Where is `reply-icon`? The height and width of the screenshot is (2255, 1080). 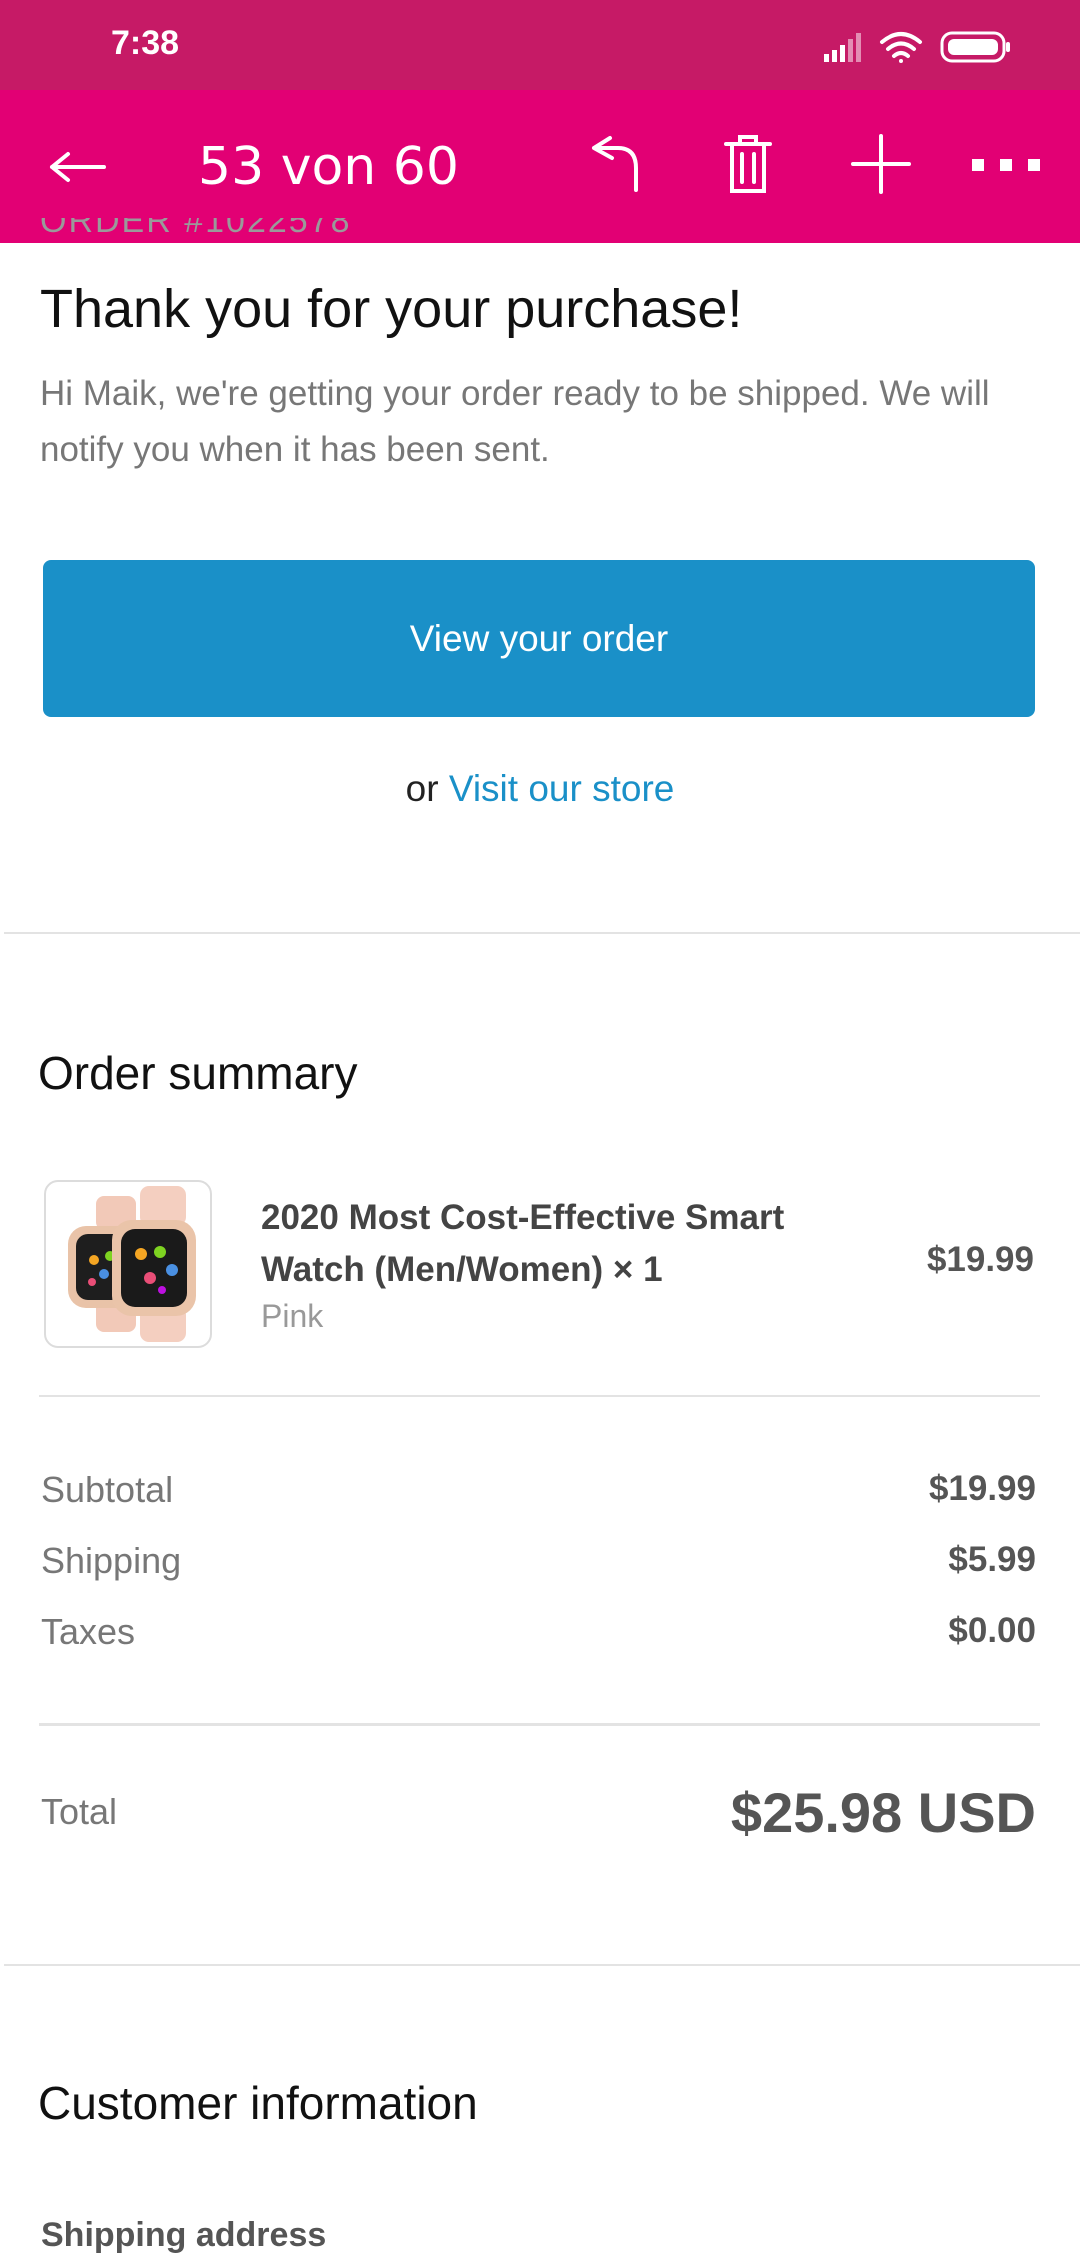
reply-icon is located at coordinates (616, 164).